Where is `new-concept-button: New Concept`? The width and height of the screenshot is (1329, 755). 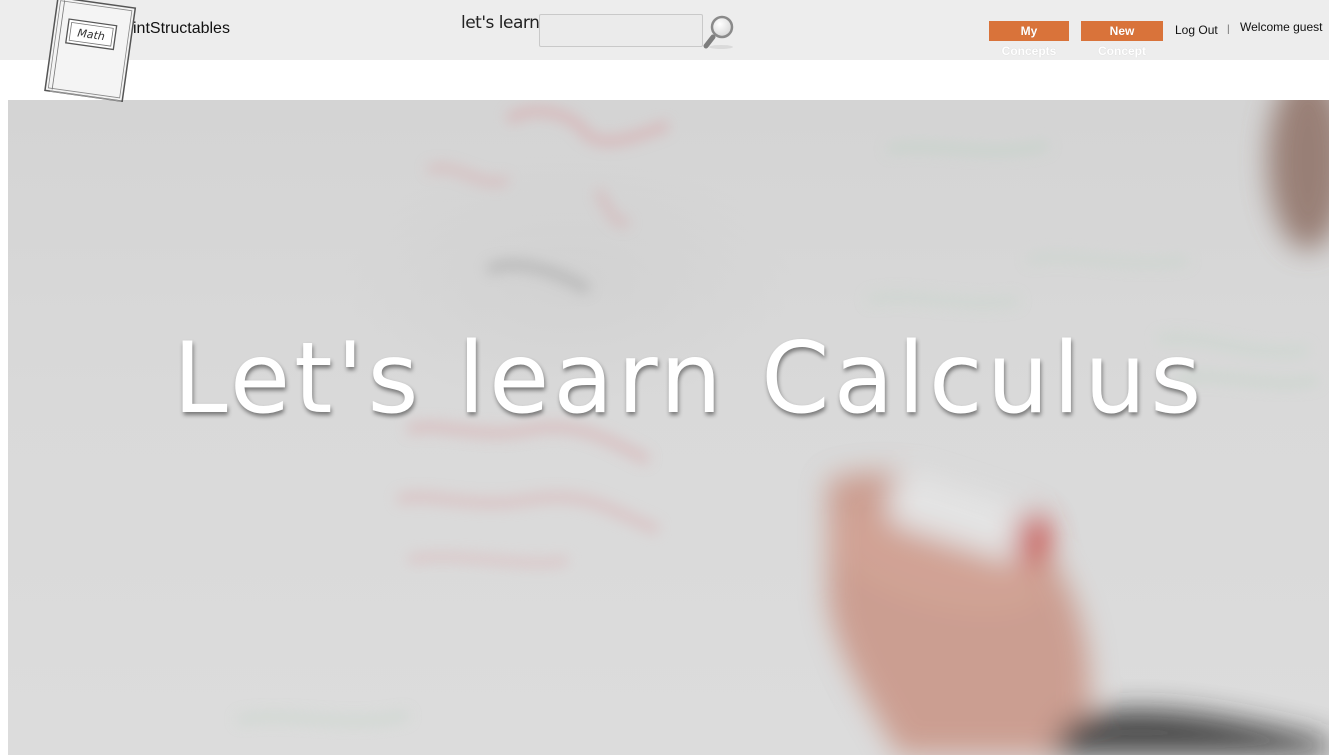 new-concept-button: New Concept is located at coordinates (1122, 39).